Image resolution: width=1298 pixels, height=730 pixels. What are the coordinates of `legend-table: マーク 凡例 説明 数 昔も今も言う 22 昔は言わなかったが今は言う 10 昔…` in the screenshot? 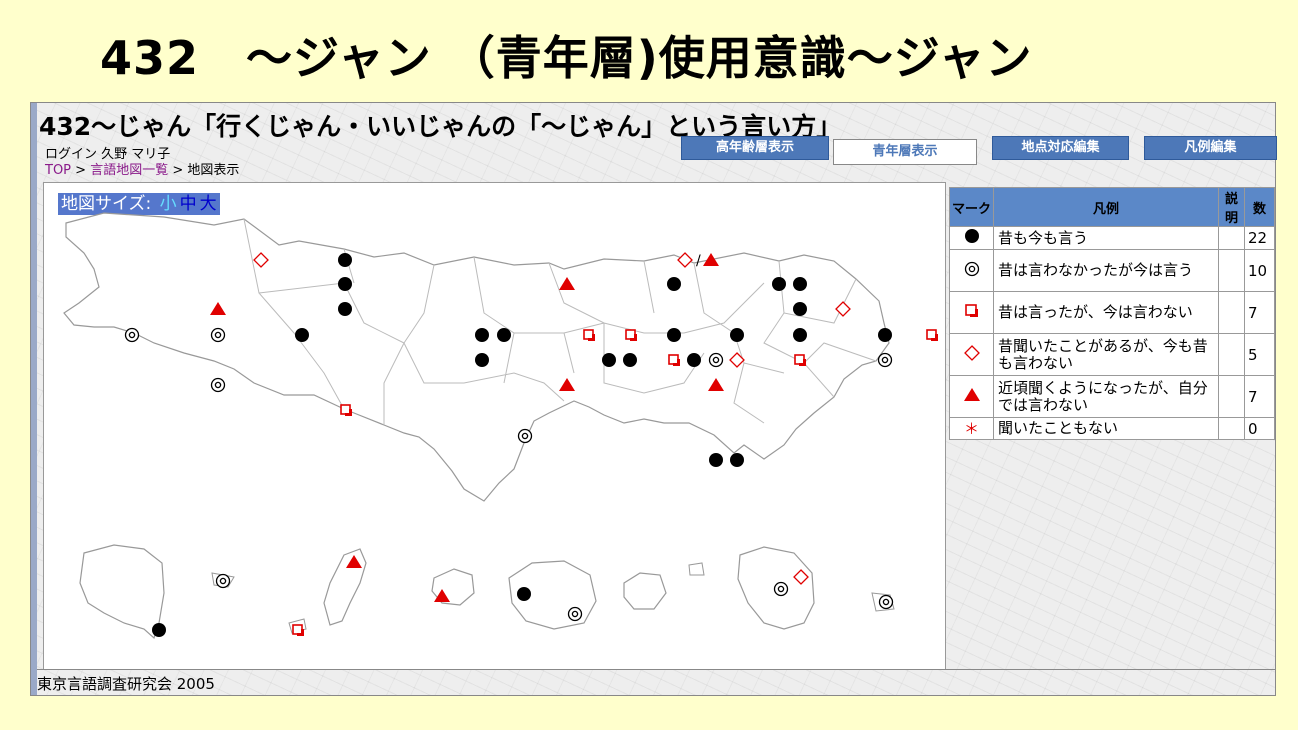 It's located at (1112, 313).